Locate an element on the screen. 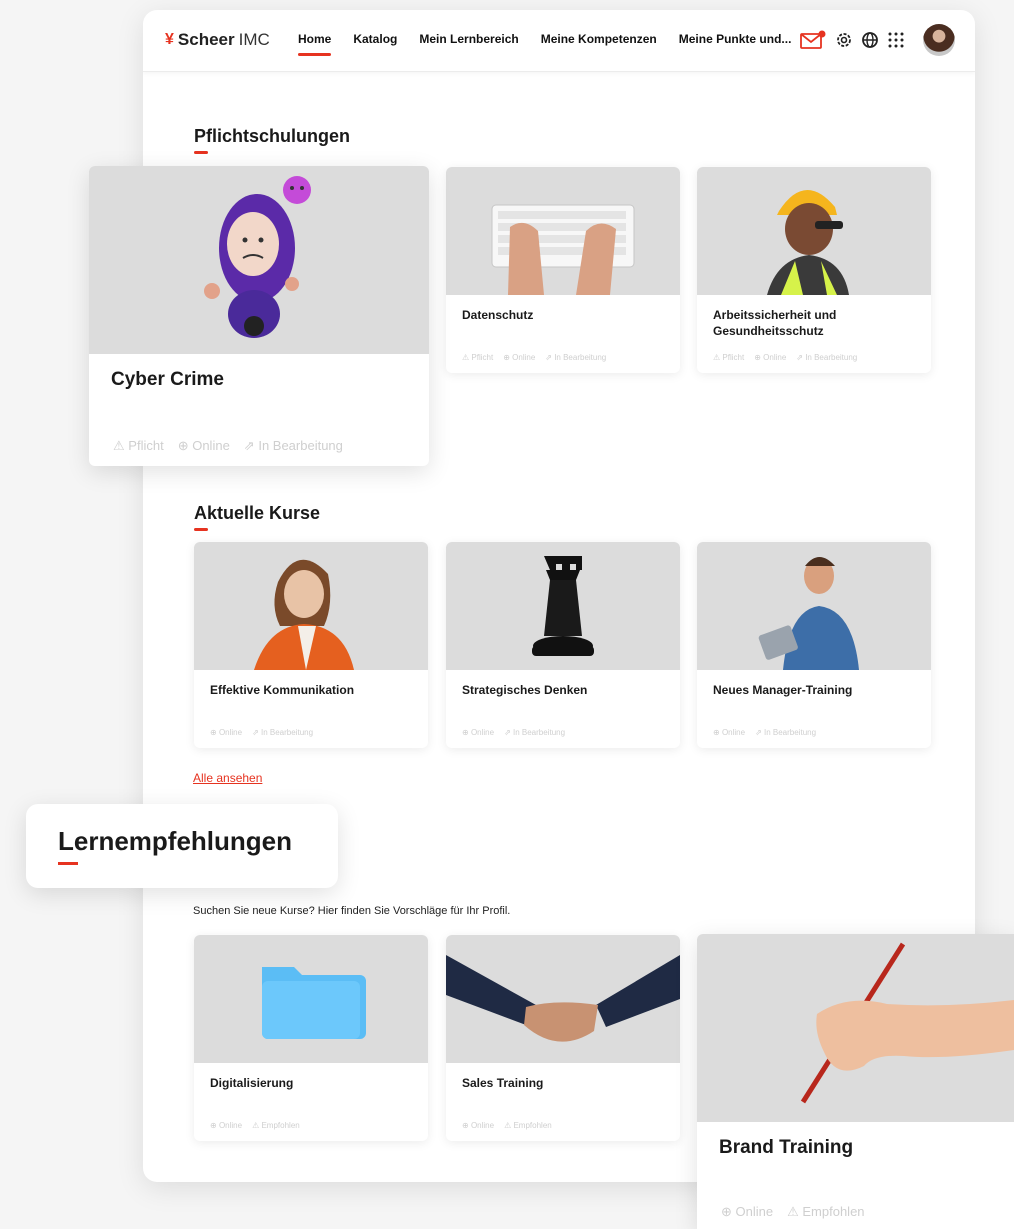 The image size is (1014, 1229). chess-rook-photo is located at coordinates (563, 606).